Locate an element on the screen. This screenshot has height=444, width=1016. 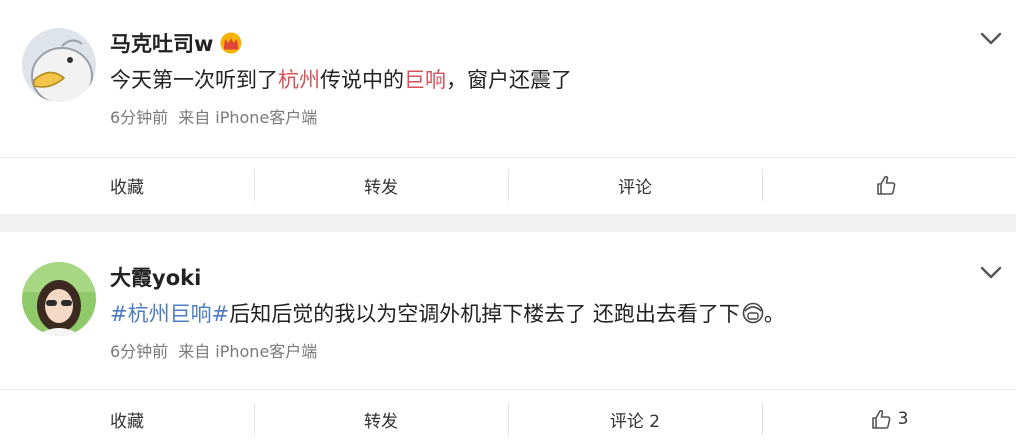
hashtag: #杭州巨响# is located at coordinates (169, 314).